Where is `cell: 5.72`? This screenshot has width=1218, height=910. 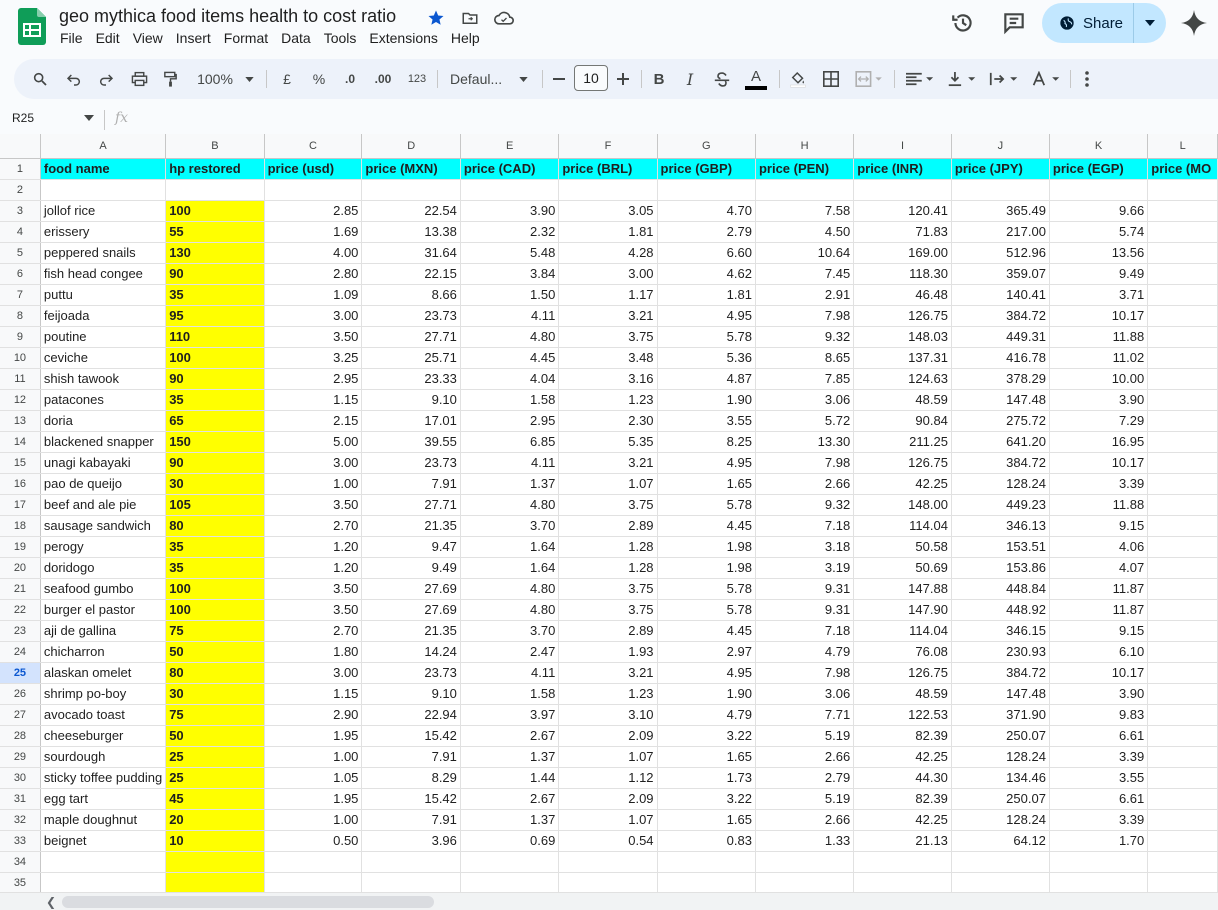
cell: 5.72 is located at coordinates (805, 421).